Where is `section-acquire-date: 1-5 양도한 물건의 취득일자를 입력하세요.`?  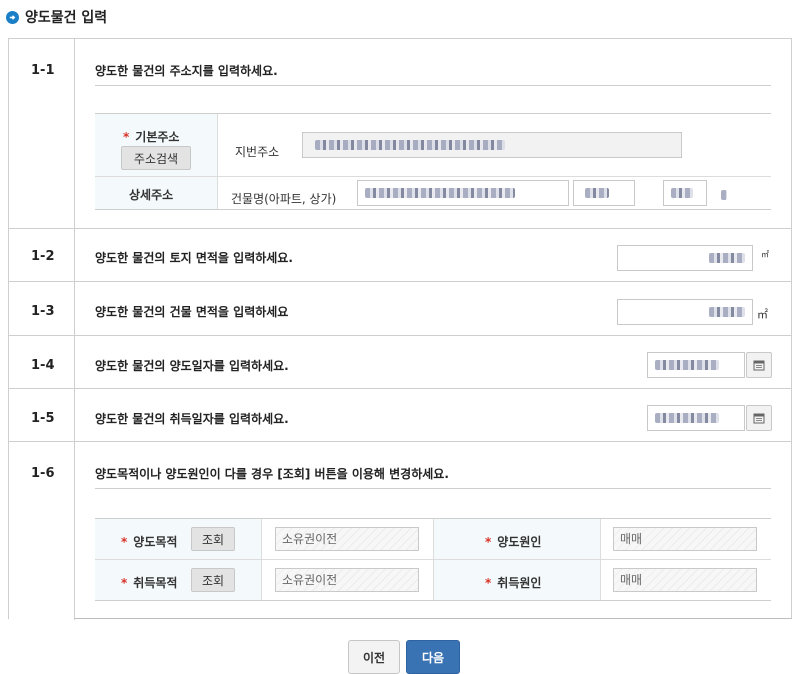
section-acquire-date: 1-5 양도한 물건의 취득일자를 입력하세요. is located at coordinates (400, 415).